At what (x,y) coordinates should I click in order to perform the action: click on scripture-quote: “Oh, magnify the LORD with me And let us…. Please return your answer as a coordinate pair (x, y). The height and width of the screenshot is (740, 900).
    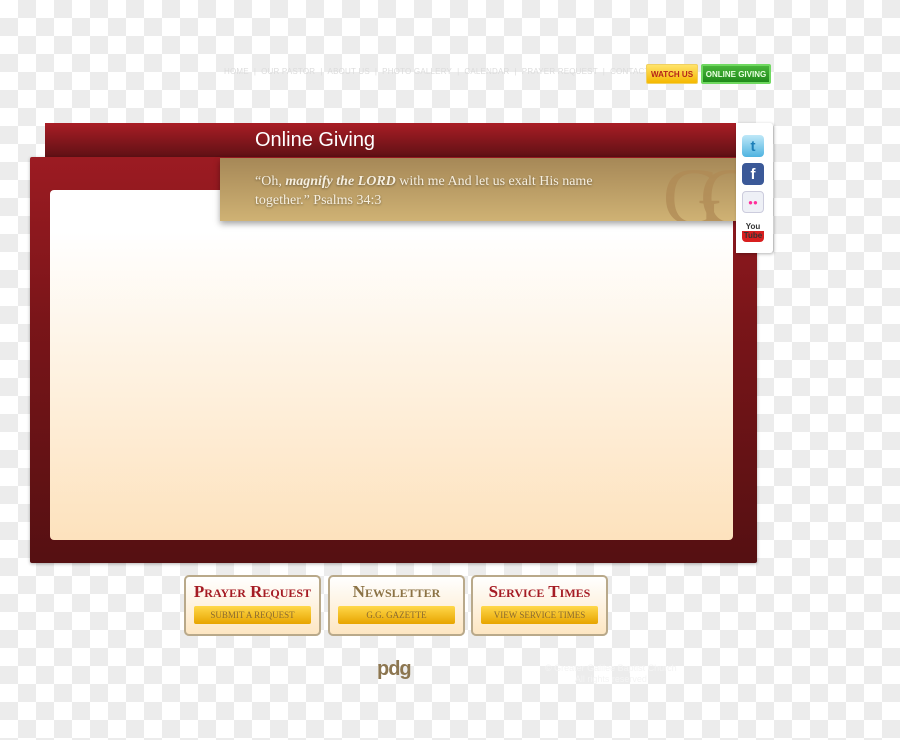
    Looking at the image, I should click on (424, 191).